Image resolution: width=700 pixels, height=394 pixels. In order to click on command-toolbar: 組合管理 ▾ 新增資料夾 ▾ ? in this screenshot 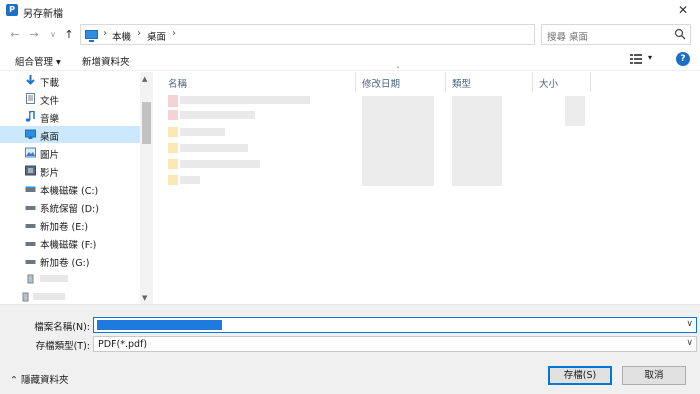, I will do `click(350, 60)`.